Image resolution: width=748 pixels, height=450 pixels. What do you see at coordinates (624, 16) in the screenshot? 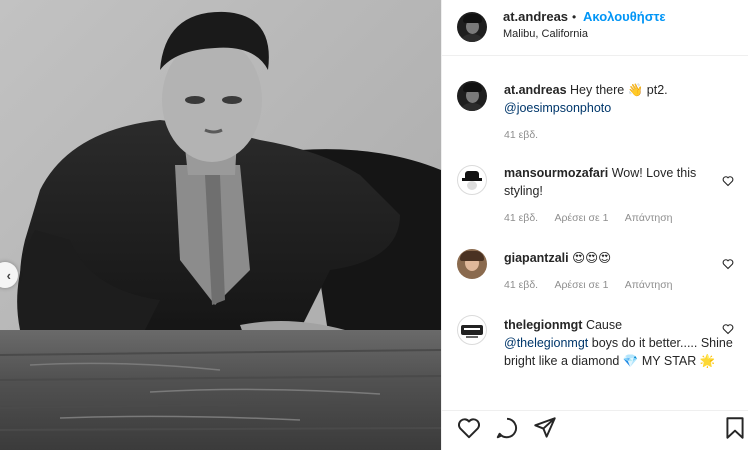
I see `follow-button: Ακολουθήστε` at bounding box center [624, 16].